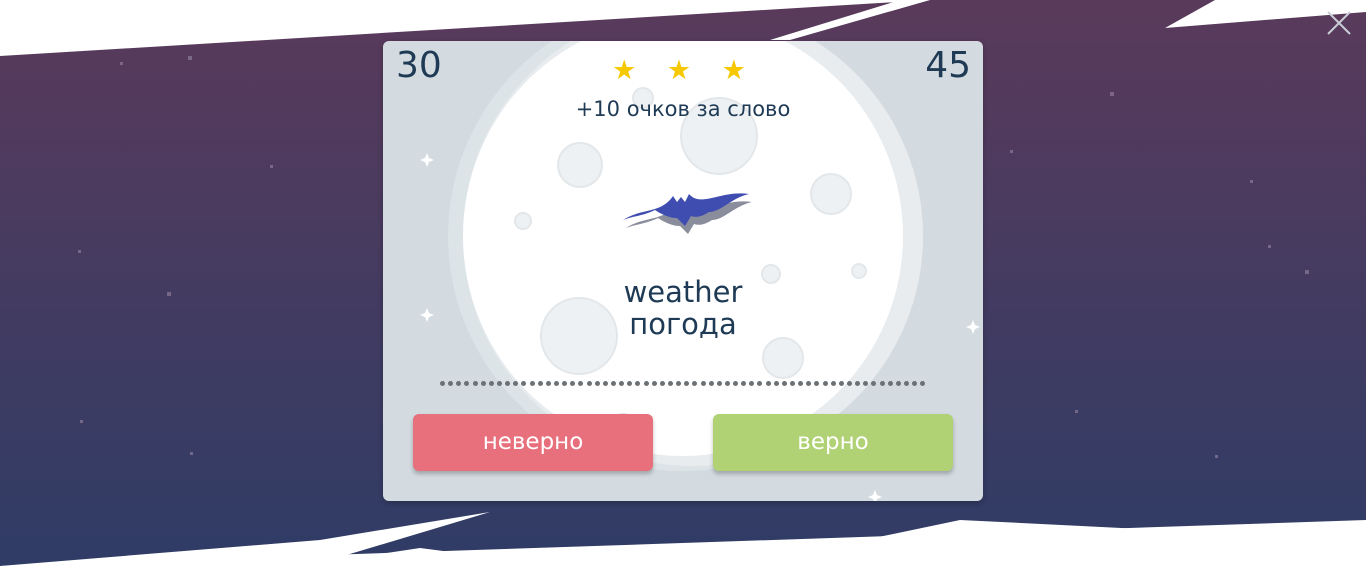  What do you see at coordinates (683, 383) in the screenshot?
I see `timer-progress-dots` at bounding box center [683, 383].